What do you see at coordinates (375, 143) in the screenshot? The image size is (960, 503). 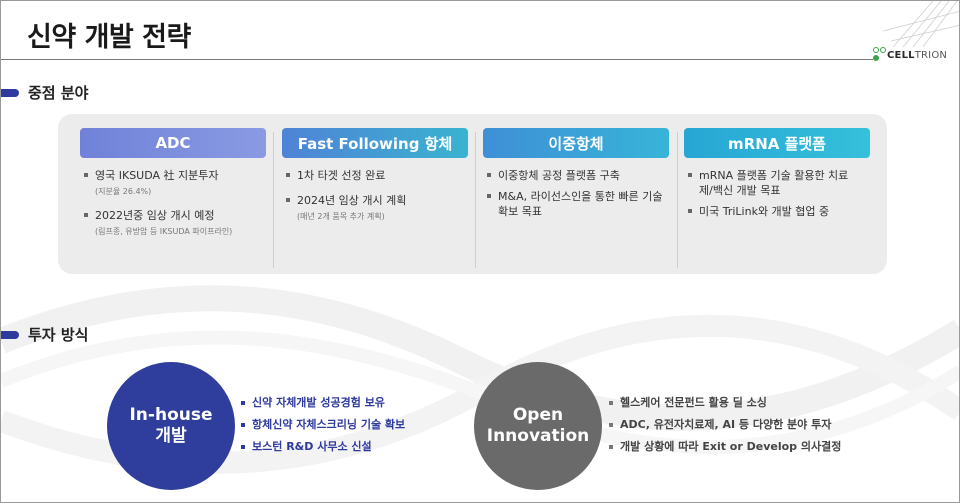 I see `column-header: Fast Following 항체` at bounding box center [375, 143].